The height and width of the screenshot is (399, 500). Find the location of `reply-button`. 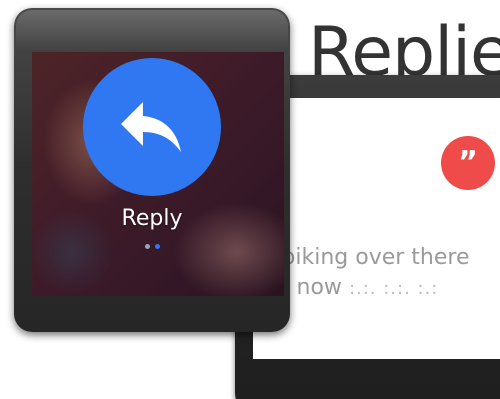

reply-button is located at coordinates (152, 127).